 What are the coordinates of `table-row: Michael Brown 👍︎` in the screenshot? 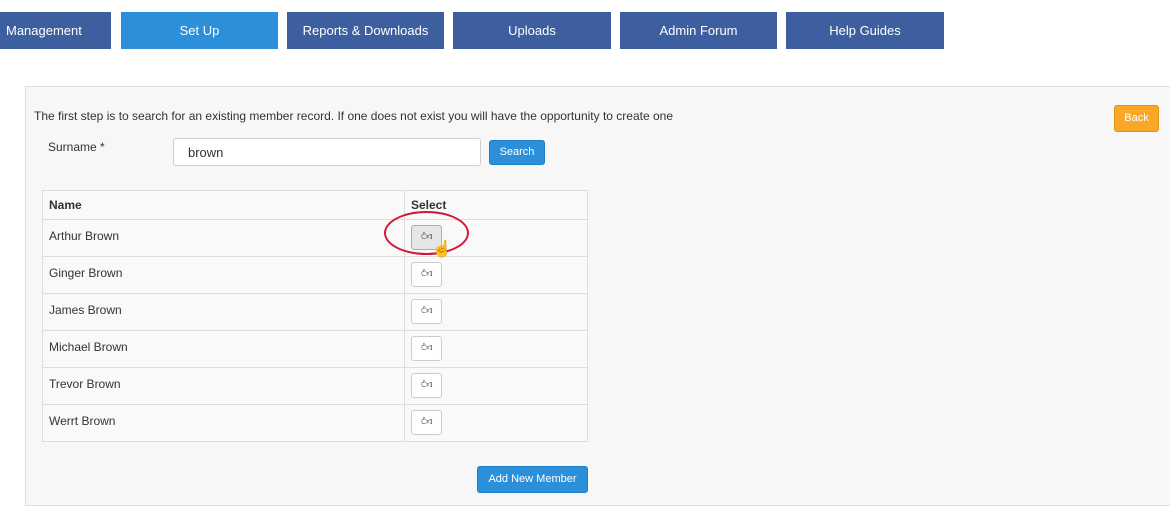 It's located at (315, 349).